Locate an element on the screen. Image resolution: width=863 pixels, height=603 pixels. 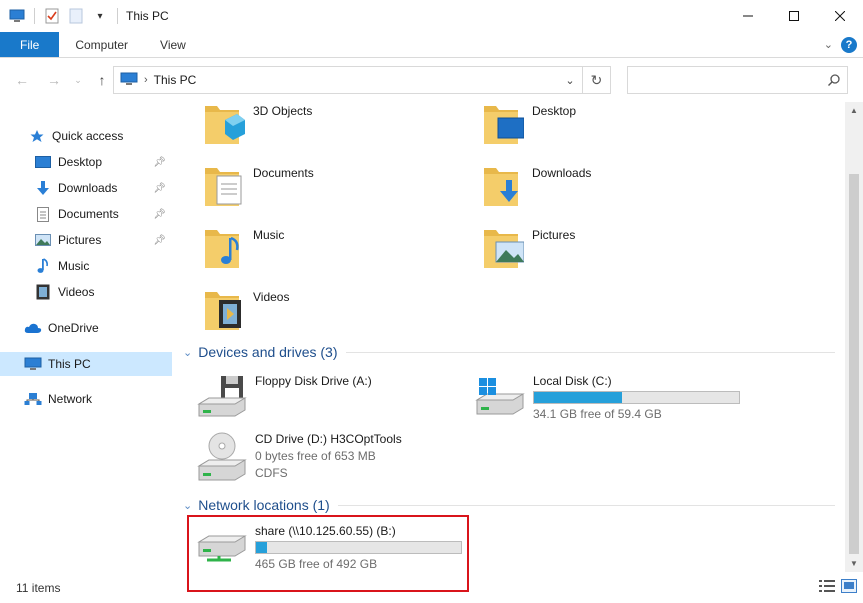
vertical-scrollbar: ▲ ▼ is located at coordinates (854, 337).